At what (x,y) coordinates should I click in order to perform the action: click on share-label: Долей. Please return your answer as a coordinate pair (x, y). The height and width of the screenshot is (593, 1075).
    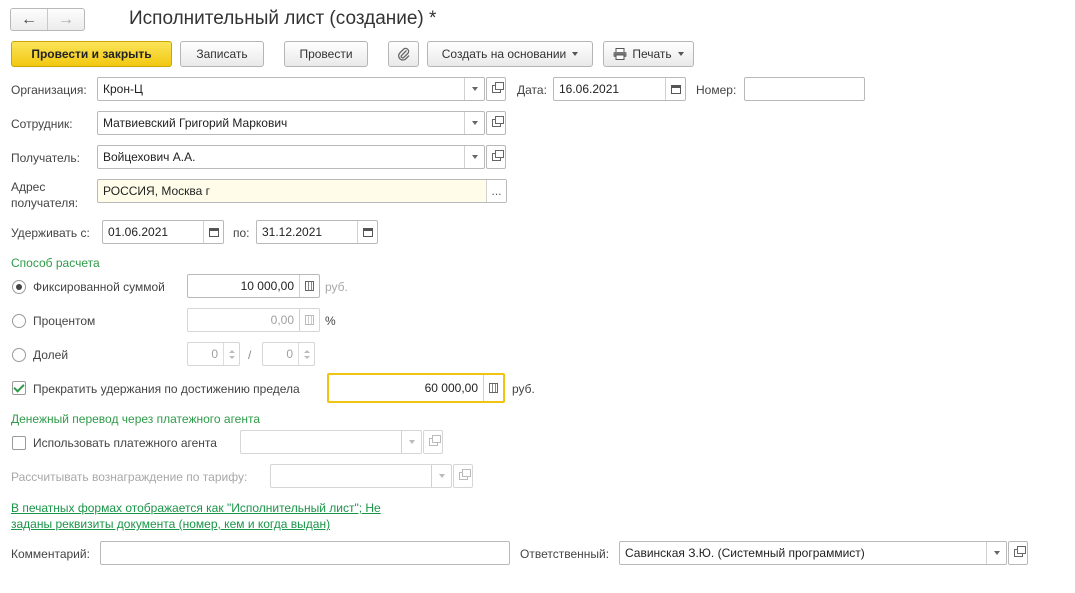
    Looking at the image, I should click on (51, 355).